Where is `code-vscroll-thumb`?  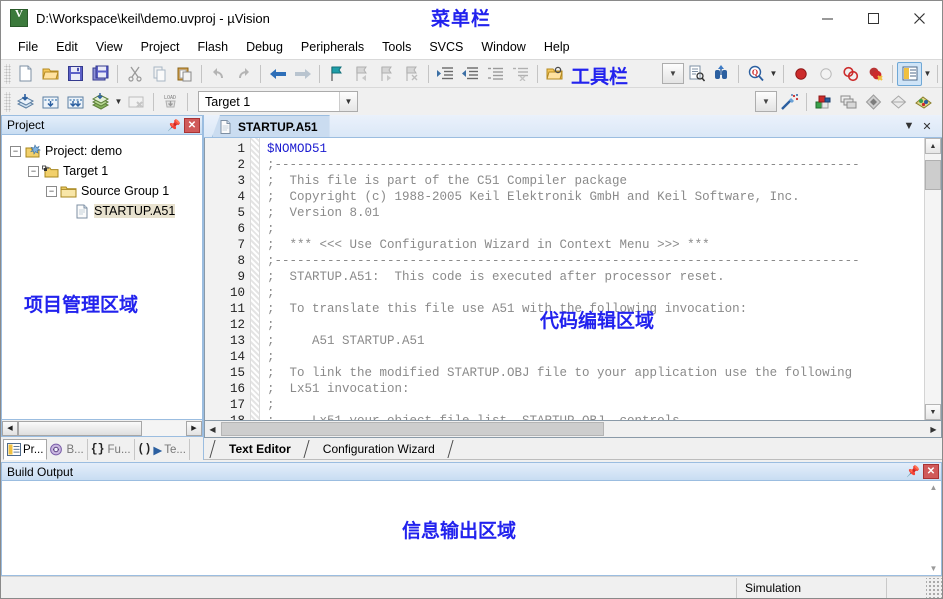 code-vscroll-thumb is located at coordinates (933, 175).